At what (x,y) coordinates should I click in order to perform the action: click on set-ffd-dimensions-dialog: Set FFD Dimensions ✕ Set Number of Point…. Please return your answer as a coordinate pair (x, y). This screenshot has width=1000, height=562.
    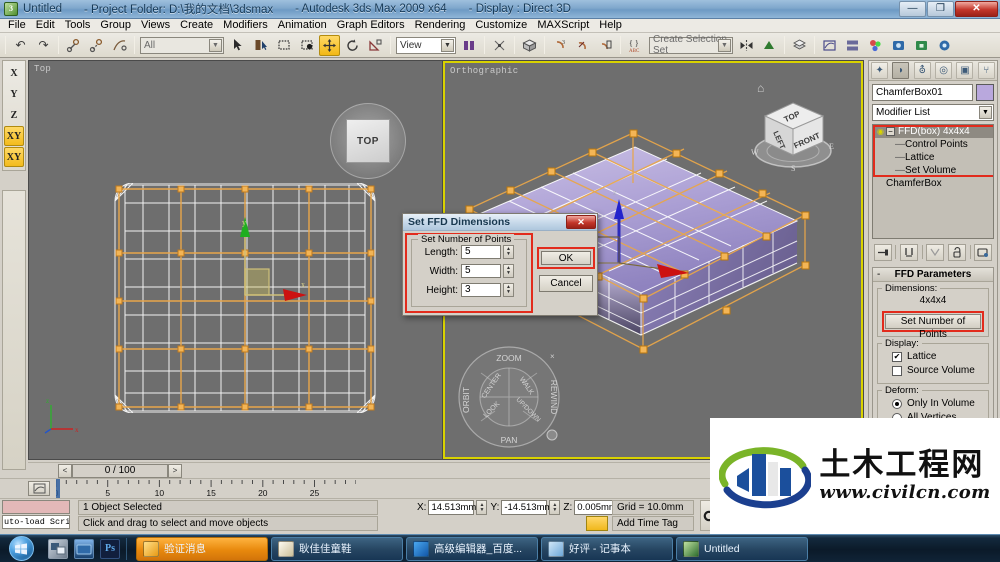
    Looking at the image, I should click on (500, 264).